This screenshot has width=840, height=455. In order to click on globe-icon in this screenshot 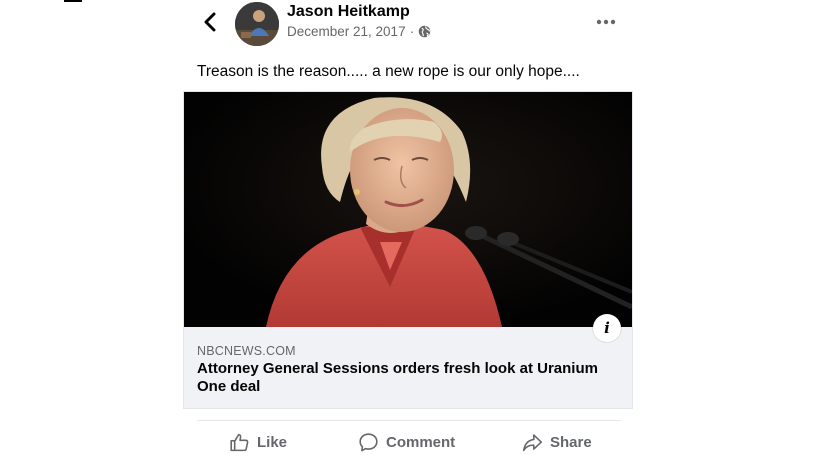, I will do `click(424, 31)`.